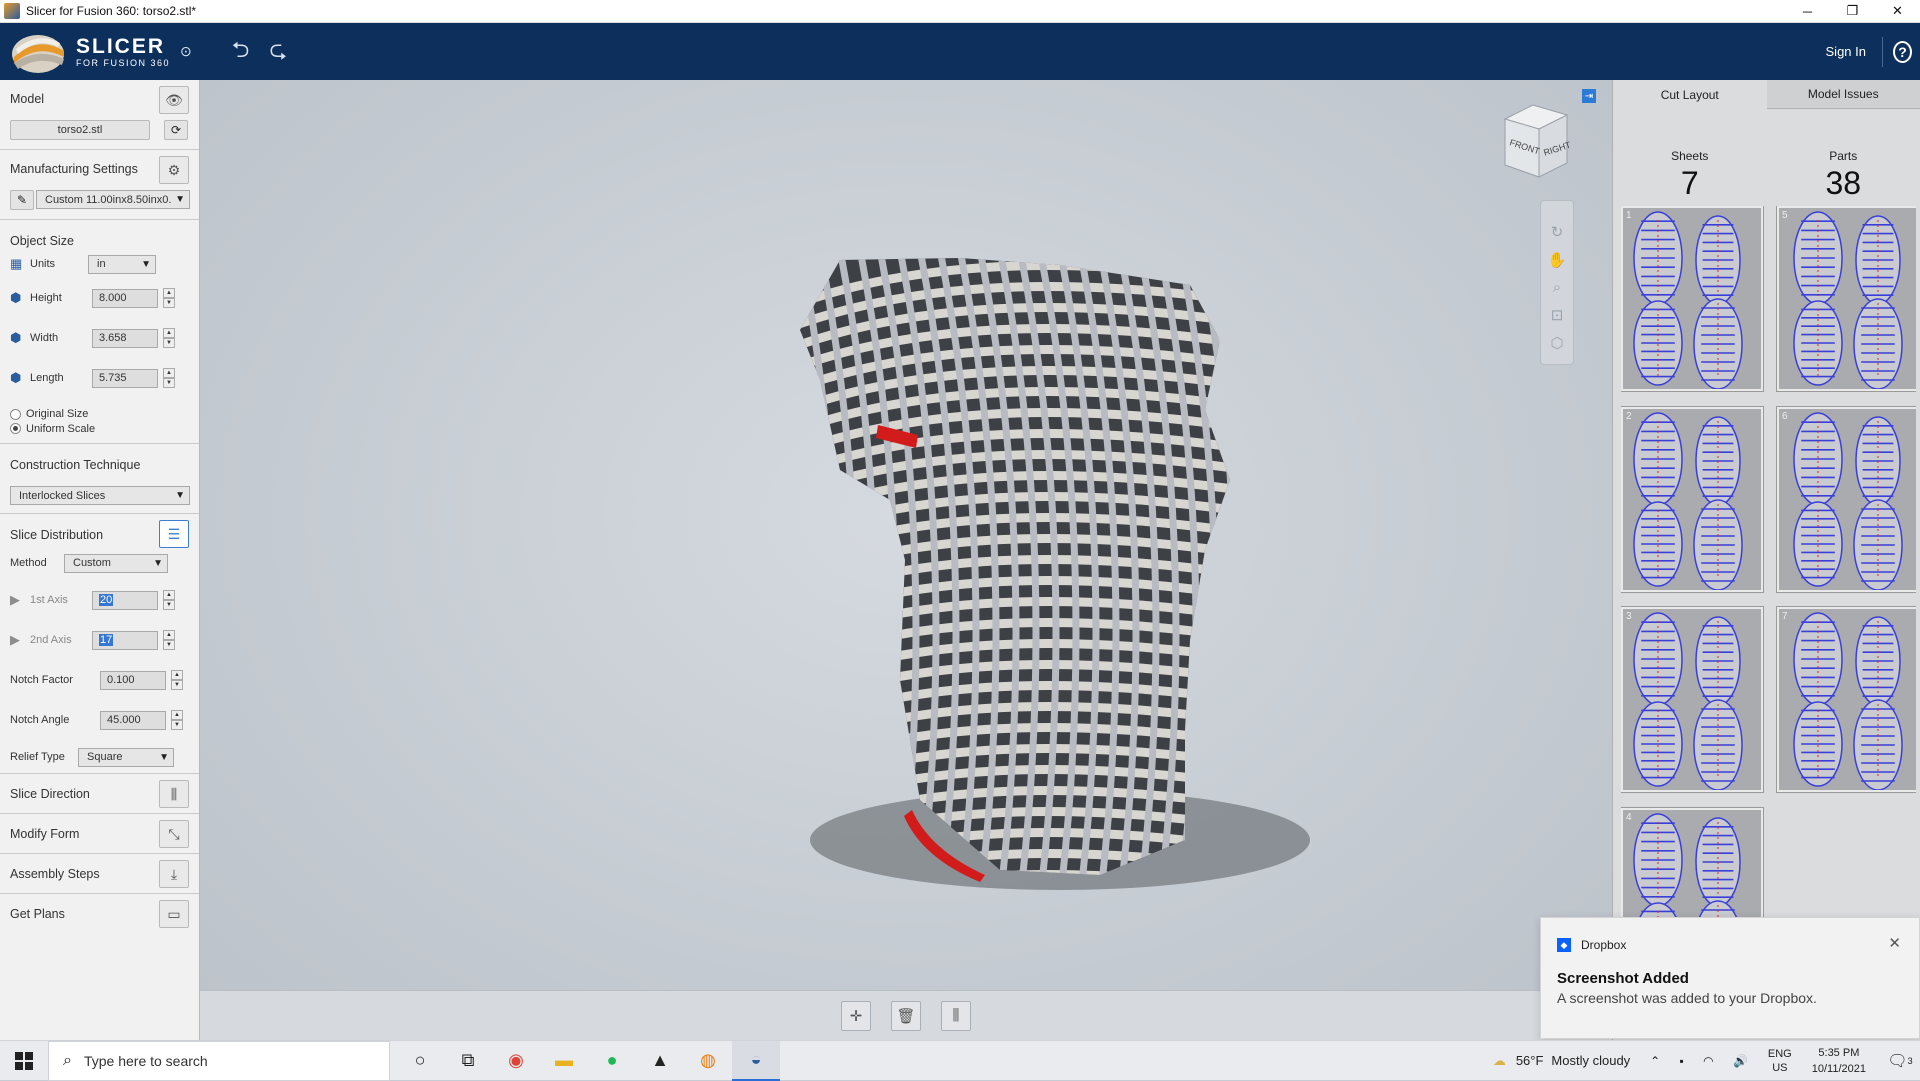 The width and height of the screenshot is (1920, 1081). What do you see at coordinates (468, 1061) in the screenshot?
I see `task-view-icon: ⧉` at bounding box center [468, 1061].